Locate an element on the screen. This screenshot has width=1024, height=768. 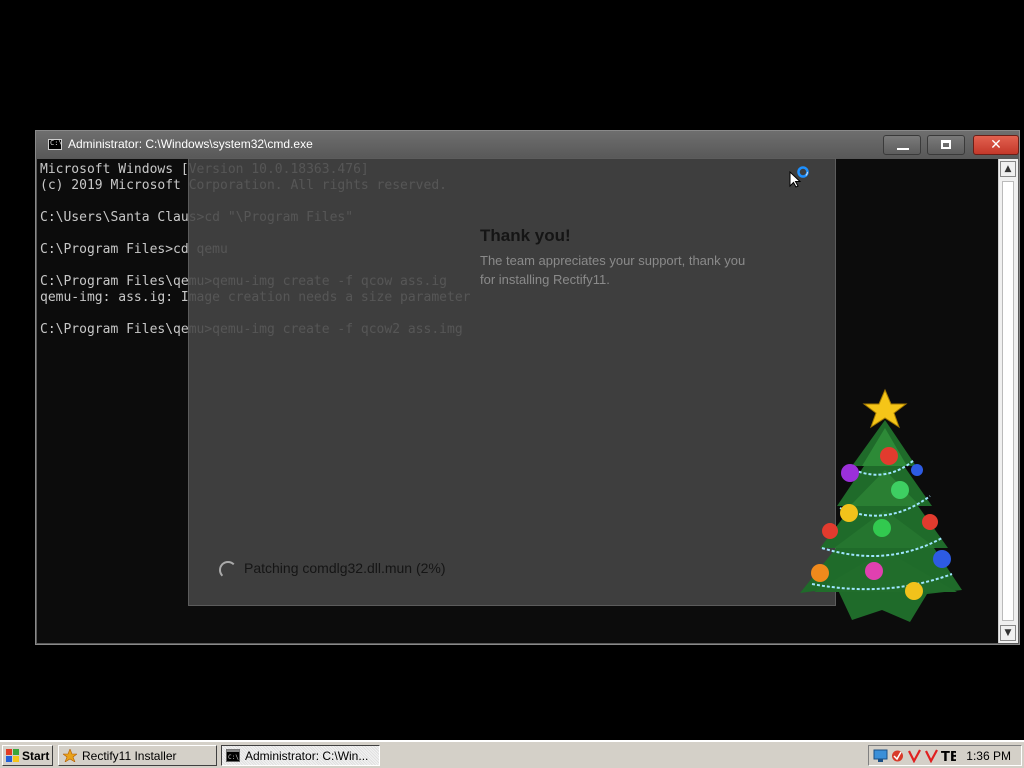
taskbar-item-label: Rectify11 Installer is located at coordinates (129, 756).